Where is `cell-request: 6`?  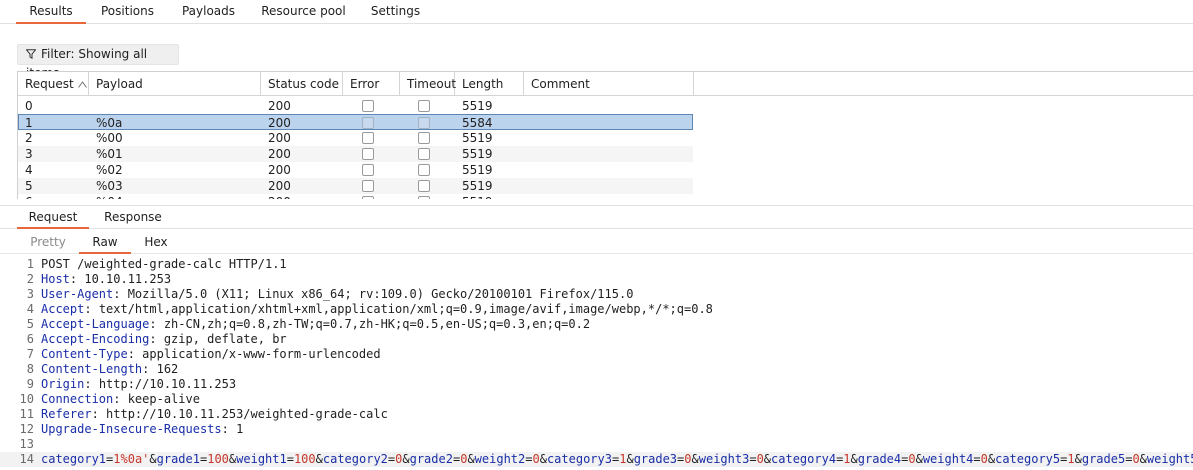 cell-request: 6 is located at coordinates (25, 196).